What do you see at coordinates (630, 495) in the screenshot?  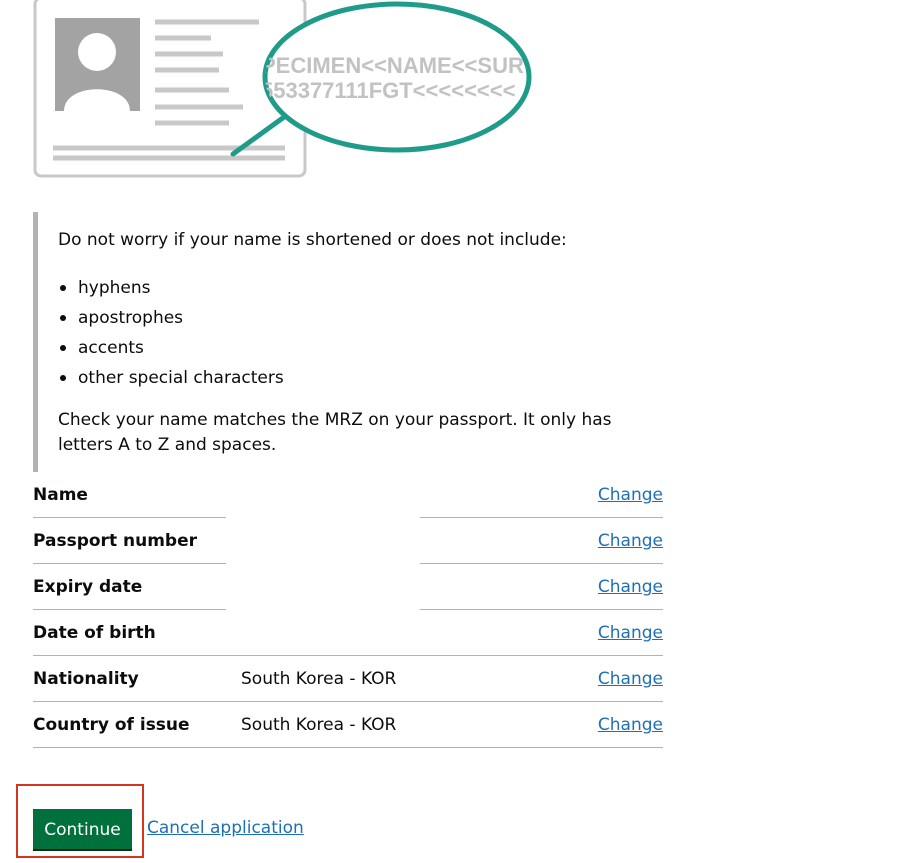 I see `change-name-link: Change` at bounding box center [630, 495].